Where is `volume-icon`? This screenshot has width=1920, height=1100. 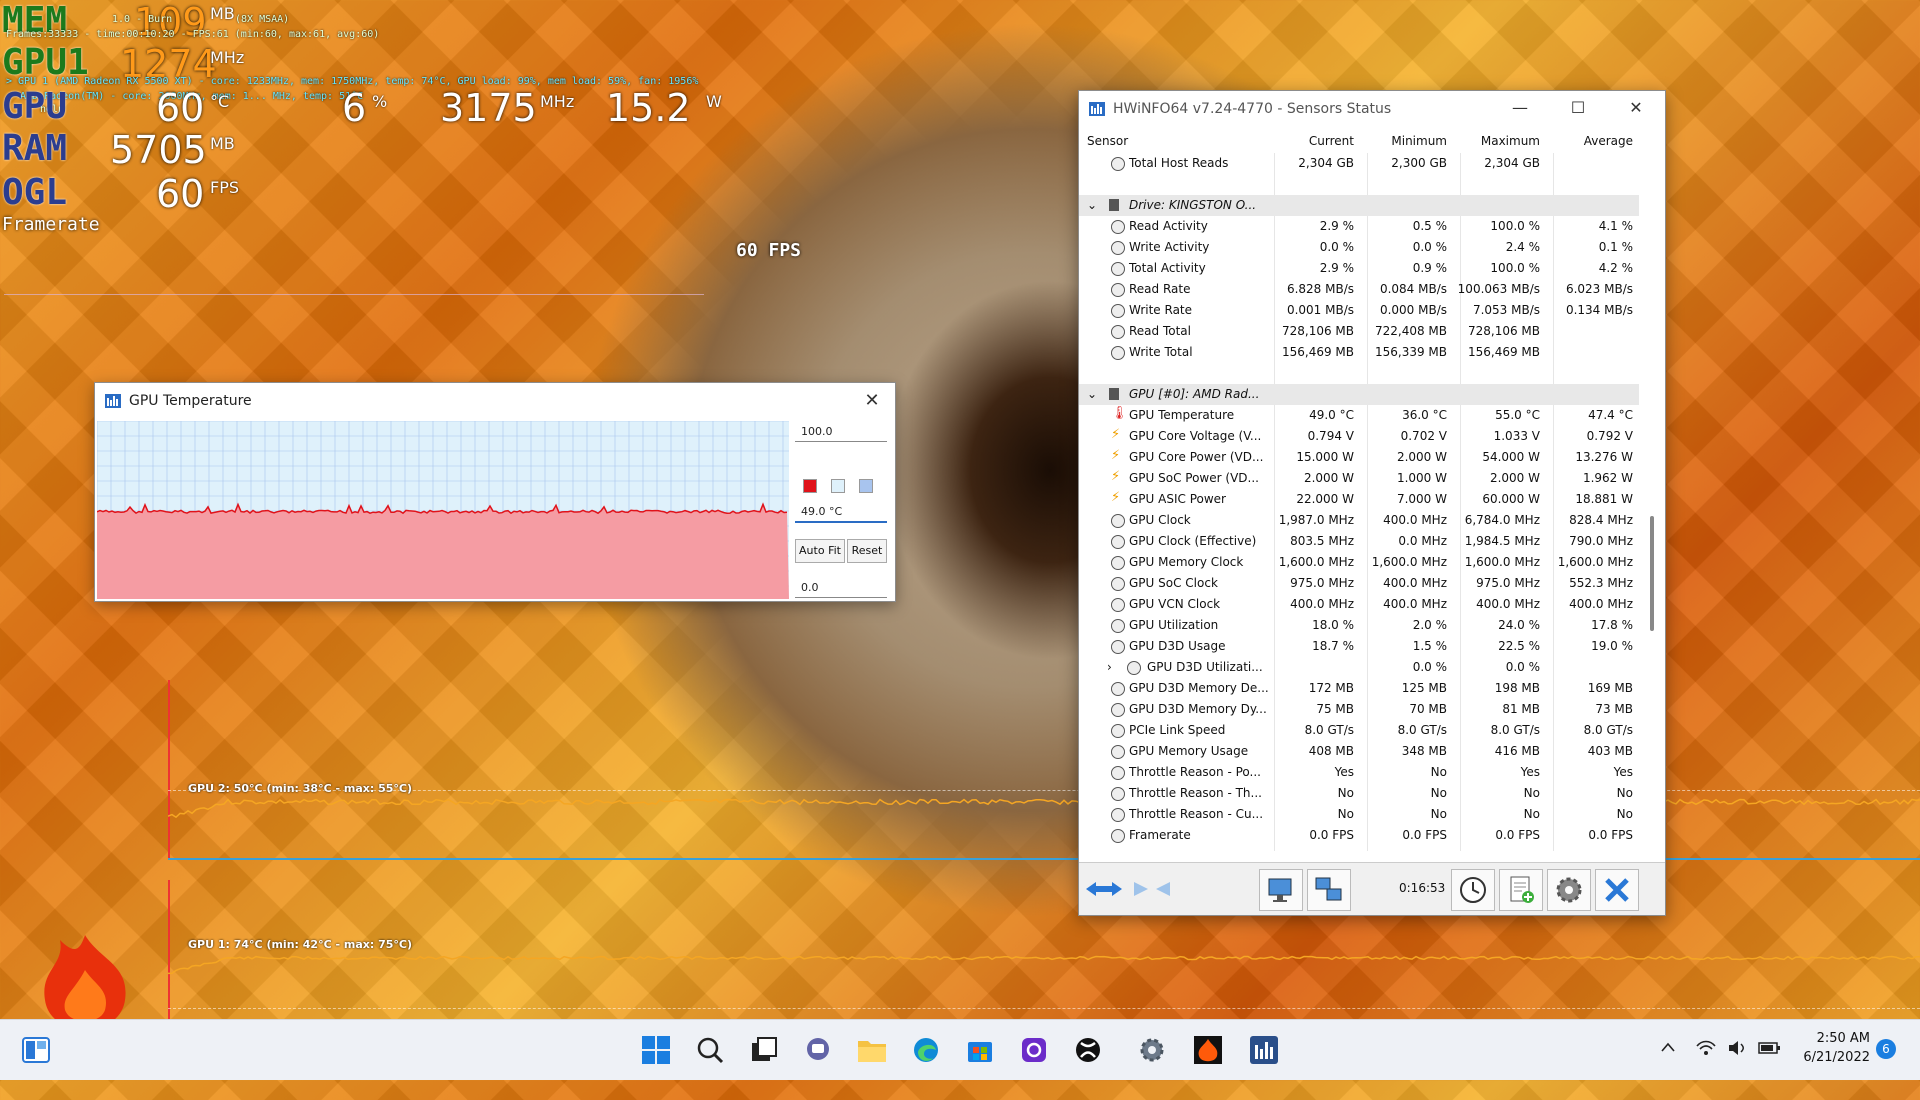 volume-icon is located at coordinates (1738, 1070).